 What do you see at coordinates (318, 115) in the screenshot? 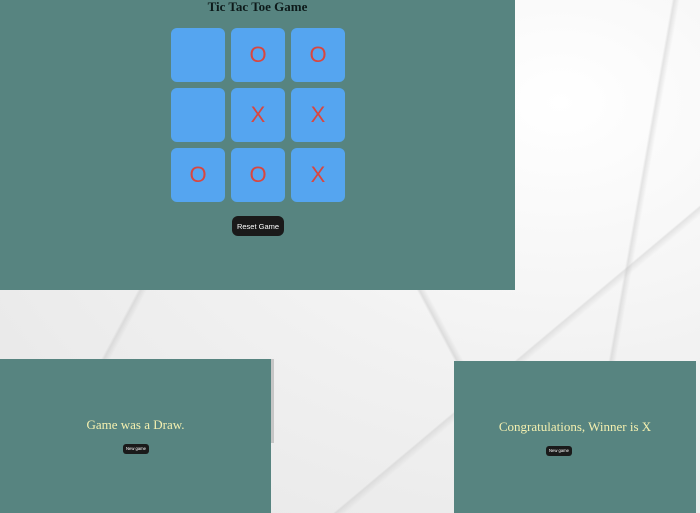
I see `board-cell-6: X` at bounding box center [318, 115].